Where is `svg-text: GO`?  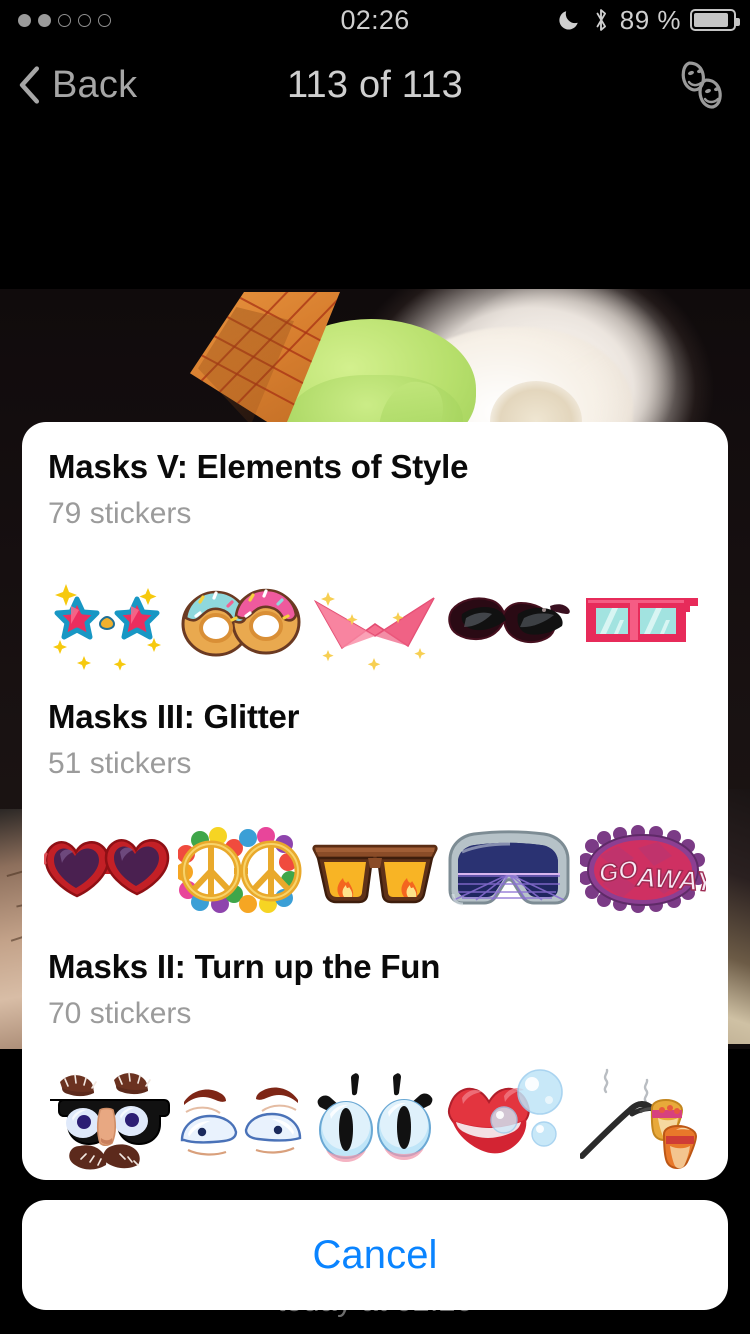 svg-text: GO is located at coordinates (618, 871).